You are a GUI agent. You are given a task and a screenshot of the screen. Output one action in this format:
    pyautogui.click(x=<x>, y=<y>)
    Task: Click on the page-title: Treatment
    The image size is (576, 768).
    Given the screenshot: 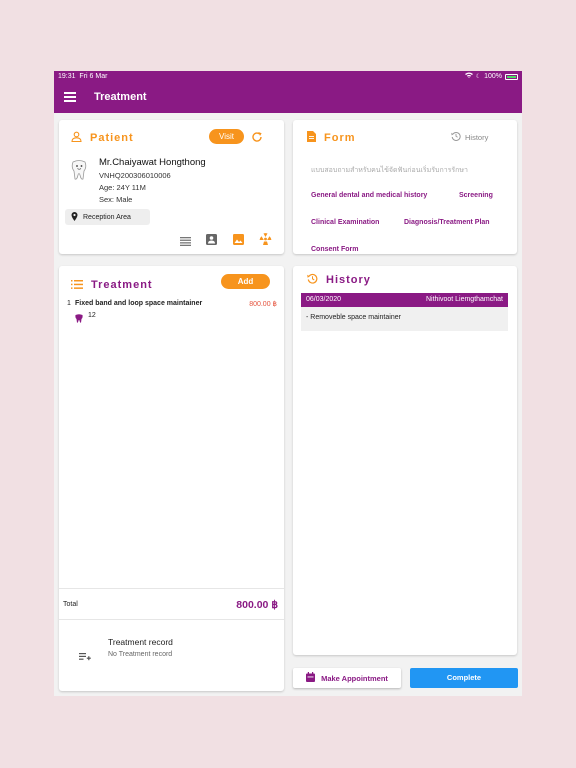 What is the action you would take?
    pyautogui.click(x=120, y=97)
    